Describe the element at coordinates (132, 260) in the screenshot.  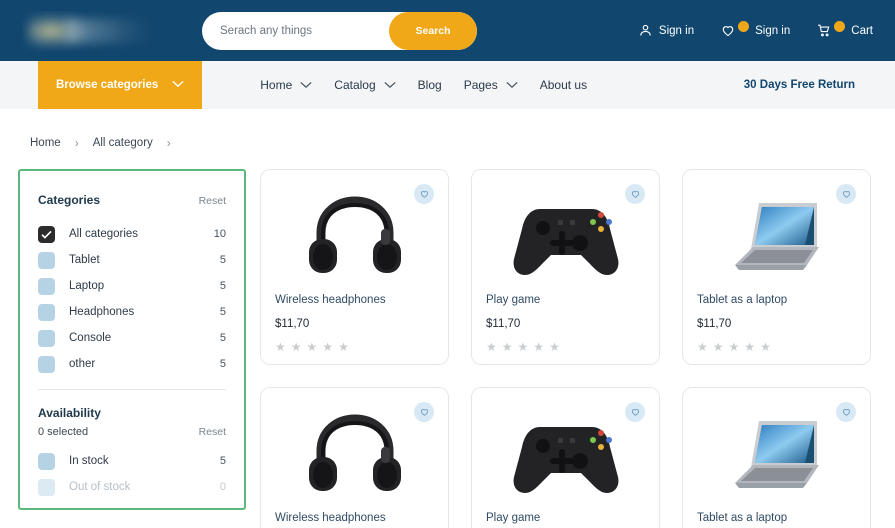
I see `filter-option-tablet: Tablet 5` at that location.